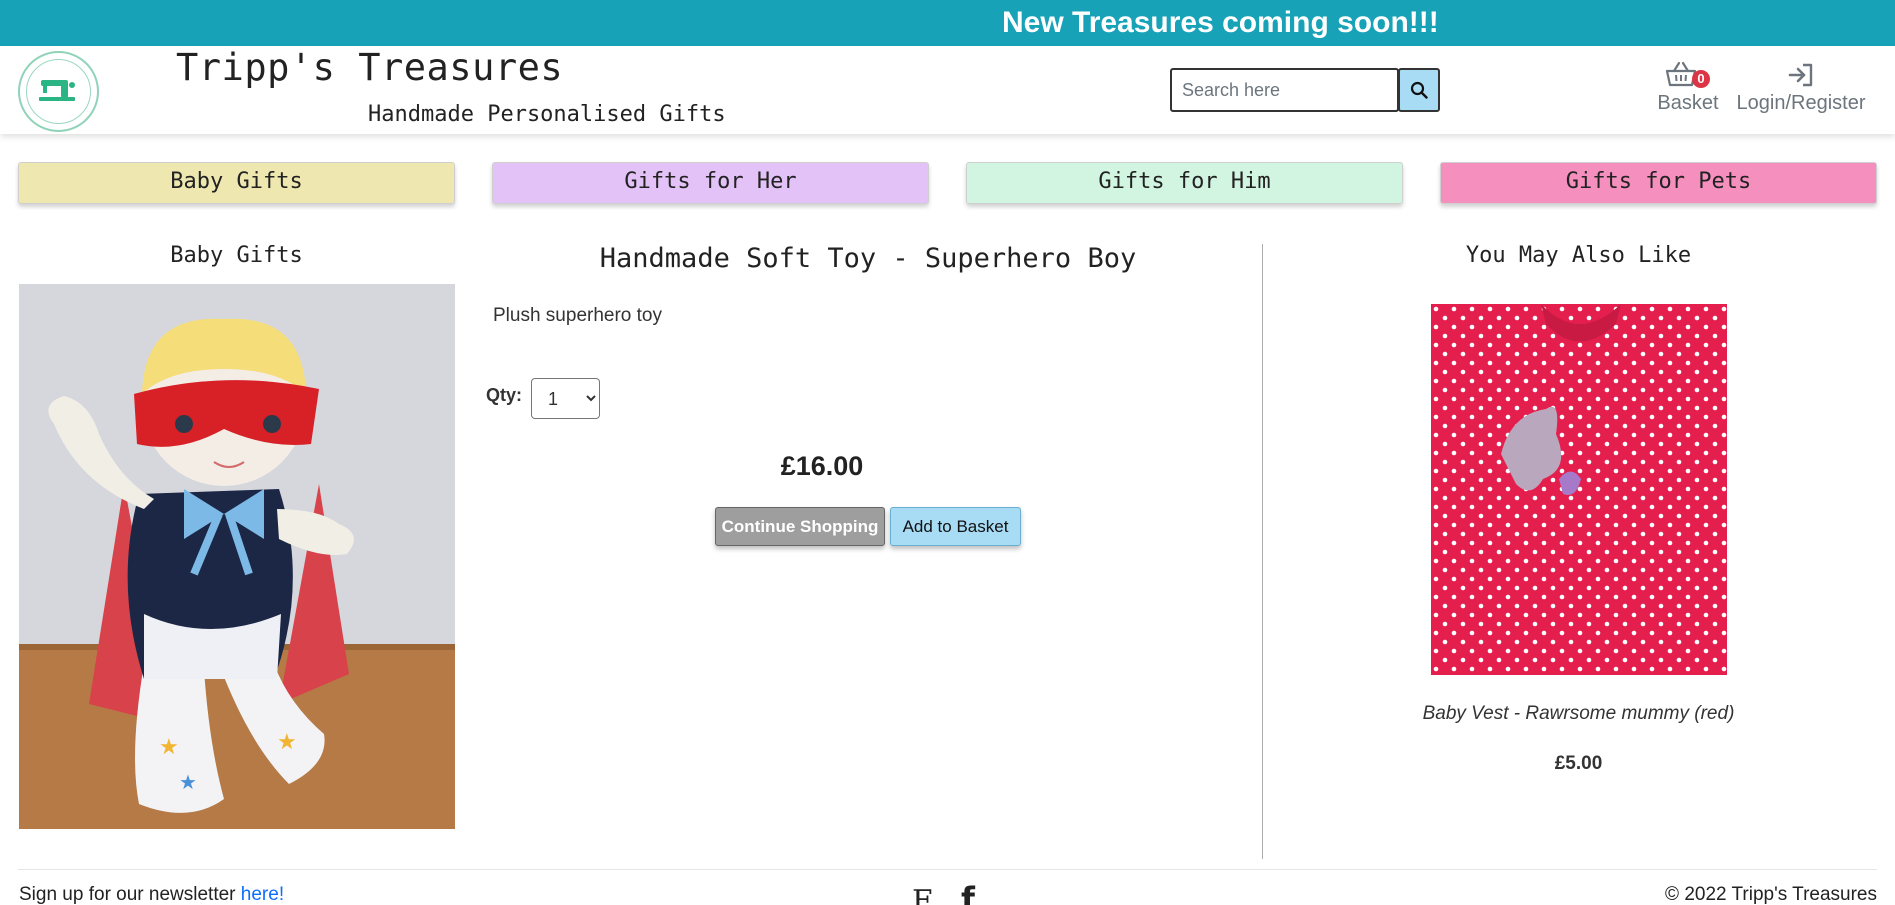  What do you see at coordinates (262, 894) in the screenshot?
I see `newsletter-link: here!` at bounding box center [262, 894].